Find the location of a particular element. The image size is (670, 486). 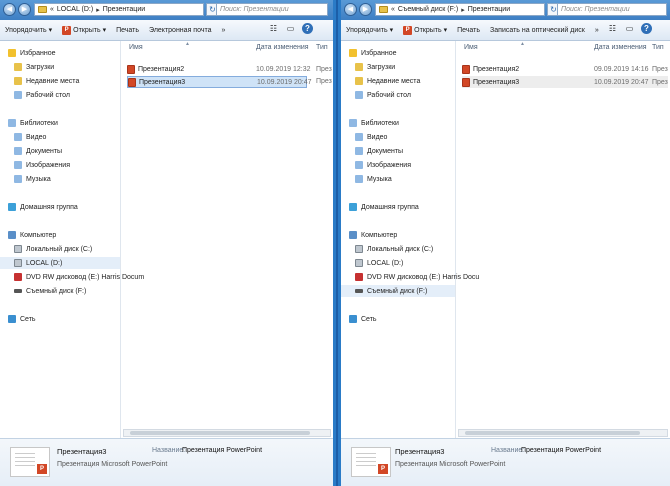

breadcrumb-drive: LOCAL (D:) is located at coordinates (75, 9).